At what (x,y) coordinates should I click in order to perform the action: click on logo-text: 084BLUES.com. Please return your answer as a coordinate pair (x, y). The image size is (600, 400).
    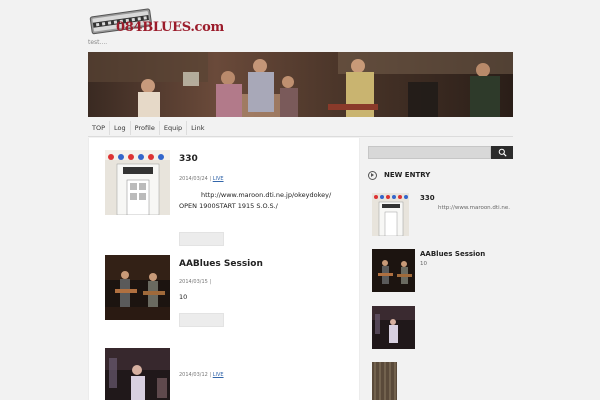
    Looking at the image, I should click on (170, 27).